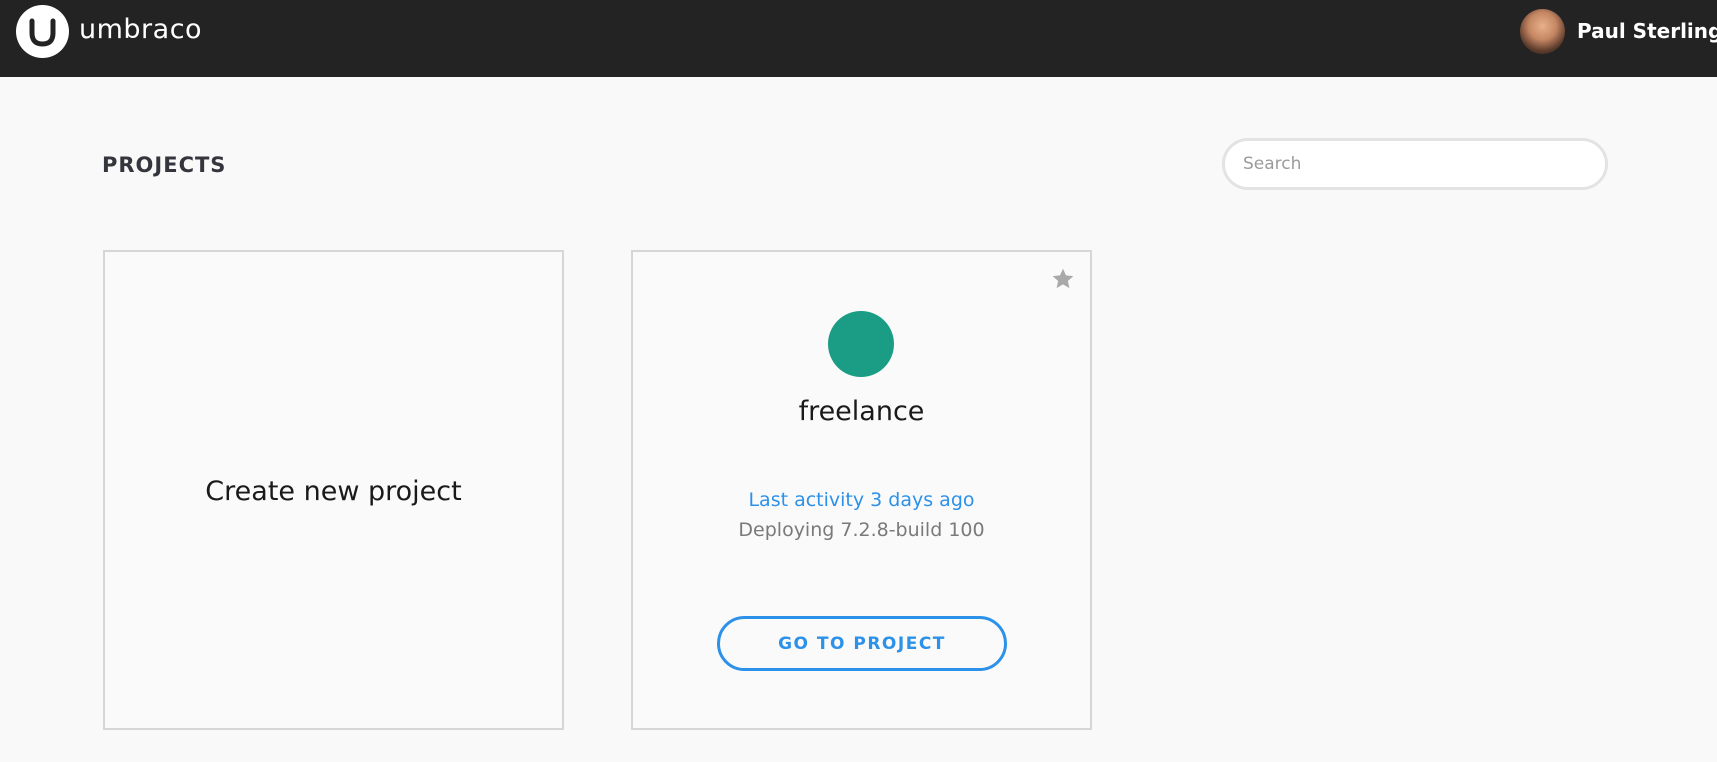  What do you see at coordinates (858, 38) in the screenshot?
I see `top-navigation-bar: umbraco Paul Sterling` at bounding box center [858, 38].